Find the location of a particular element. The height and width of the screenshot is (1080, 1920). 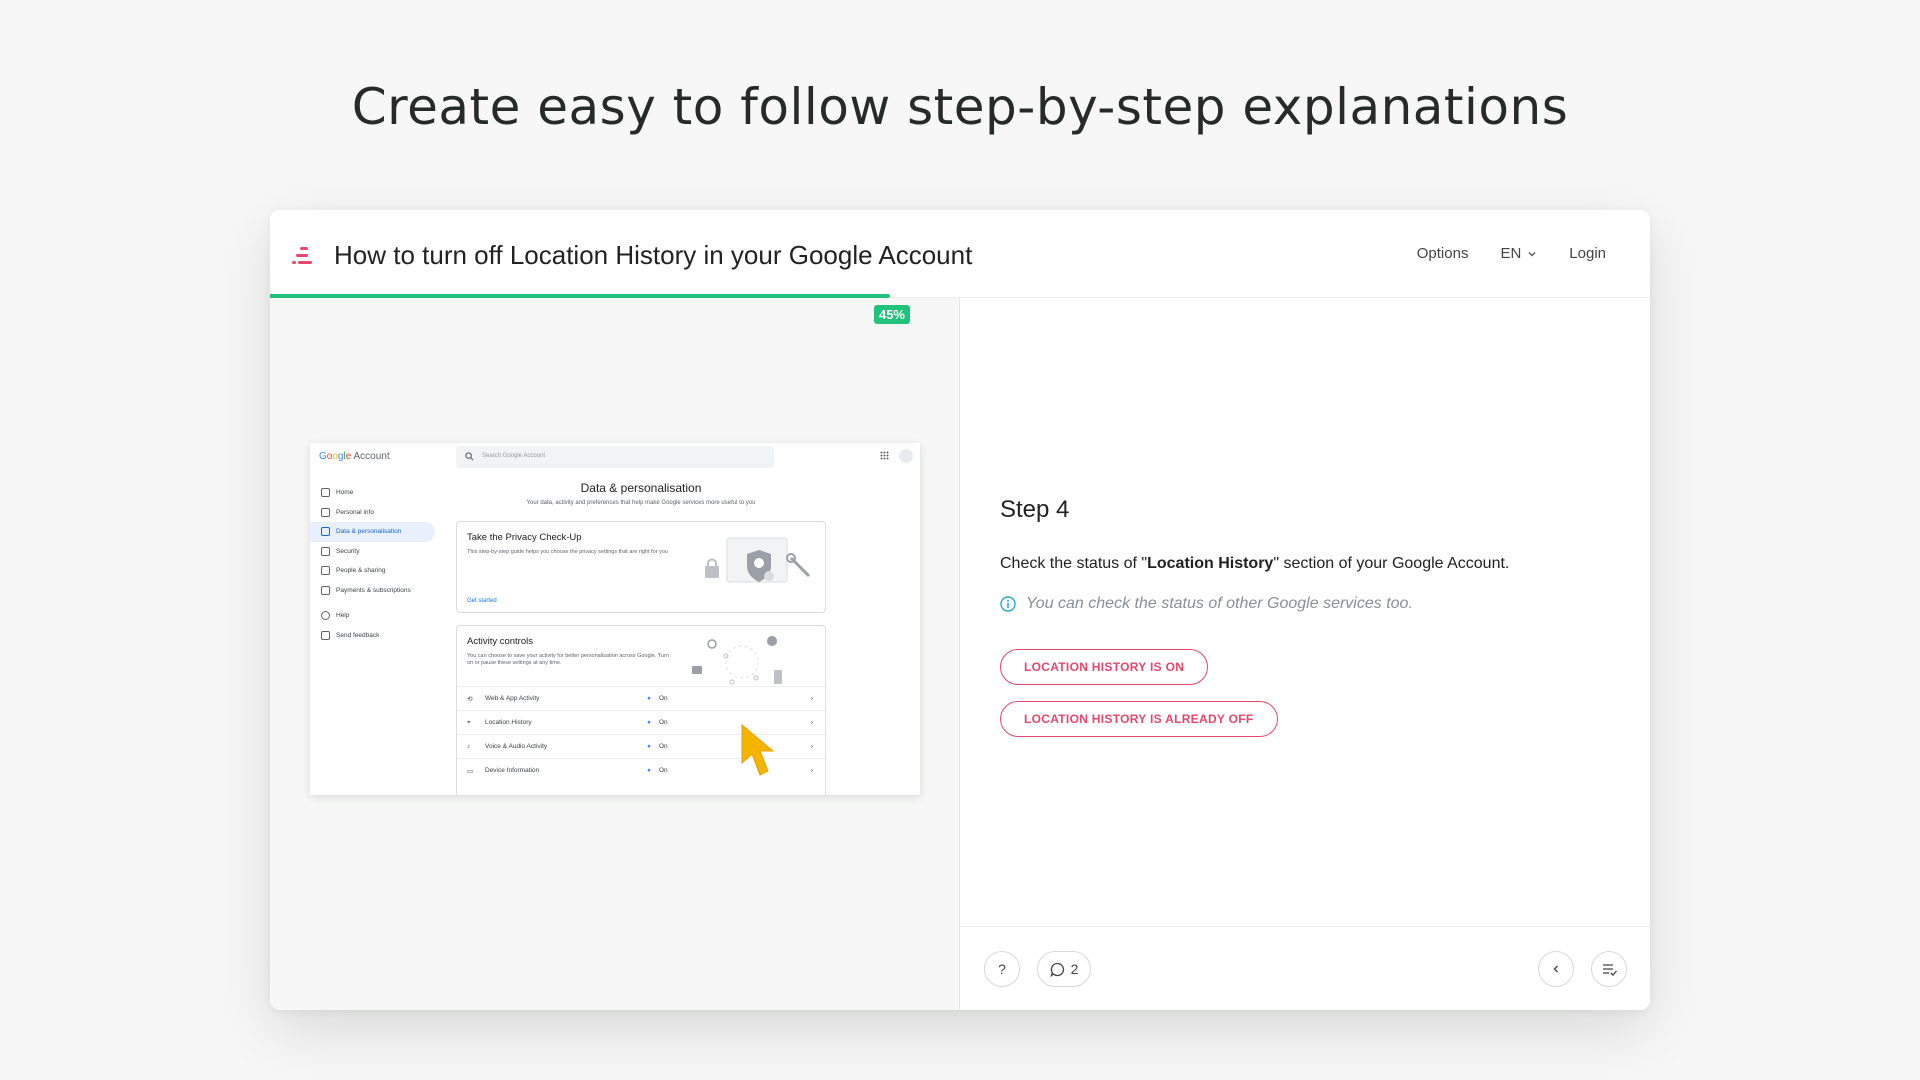

comments-button: 2 is located at coordinates (1064, 969).